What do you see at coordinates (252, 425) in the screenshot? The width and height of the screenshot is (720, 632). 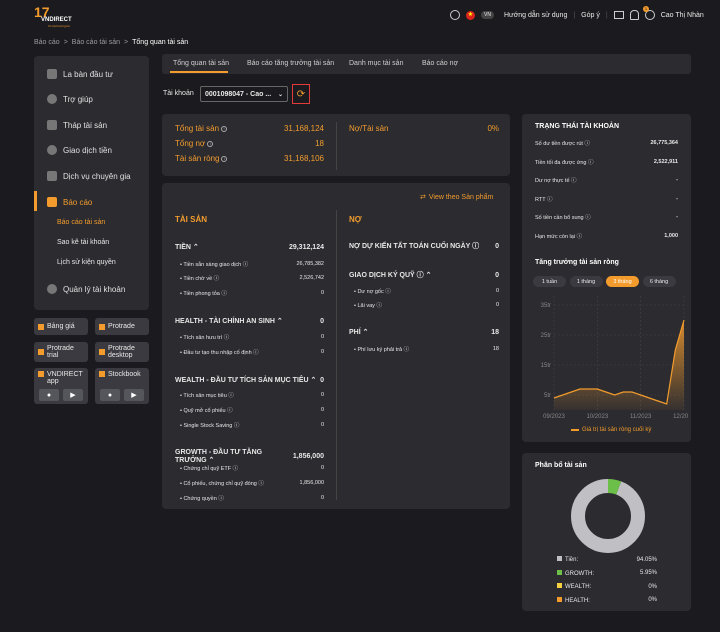 I see `asset-row: • Single Stock Saving ⓘ 0` at bounding box center [252, 425].